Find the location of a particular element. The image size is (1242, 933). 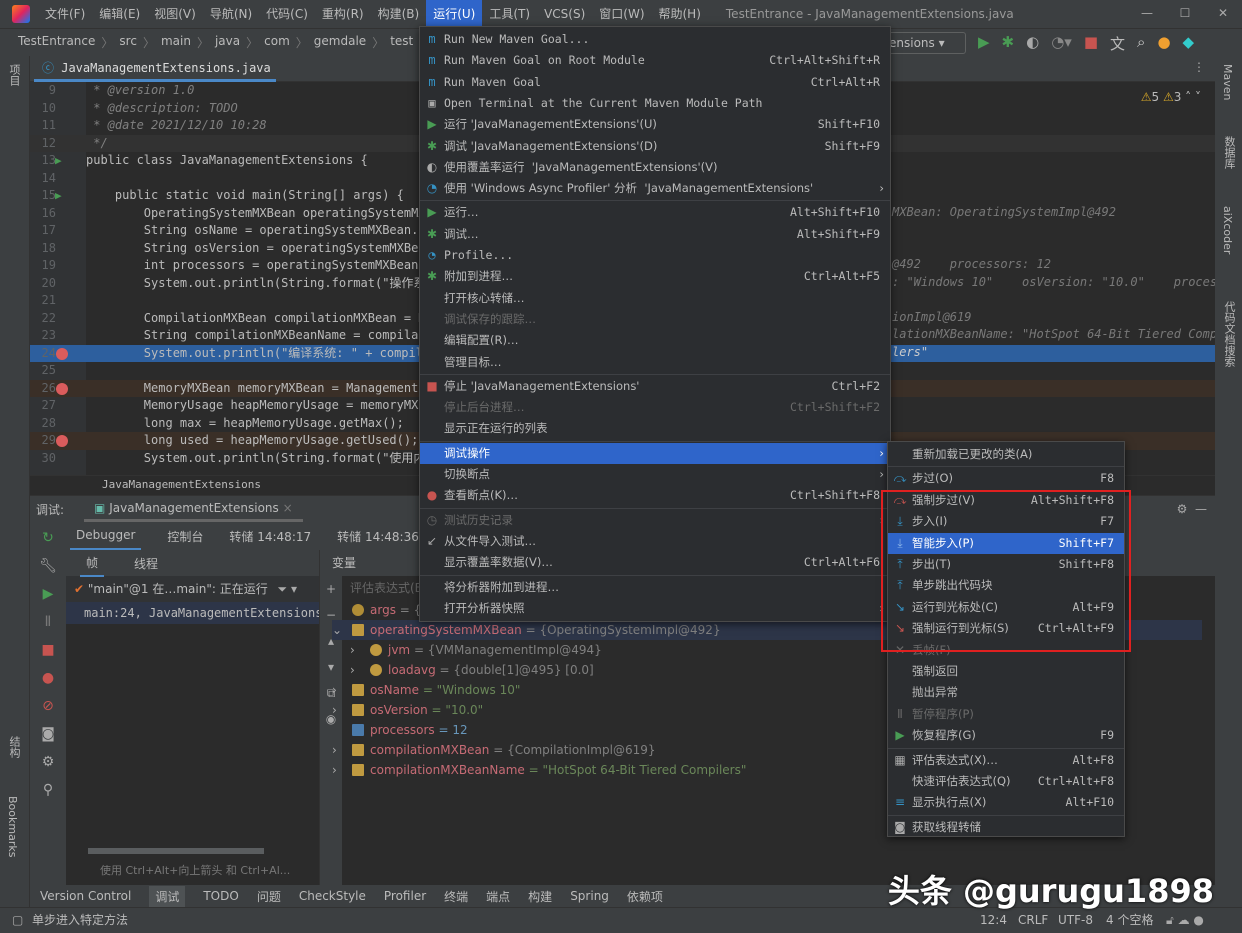

menu-item: ◙ 获取线程转储 is located at coordinates (1006, 827).